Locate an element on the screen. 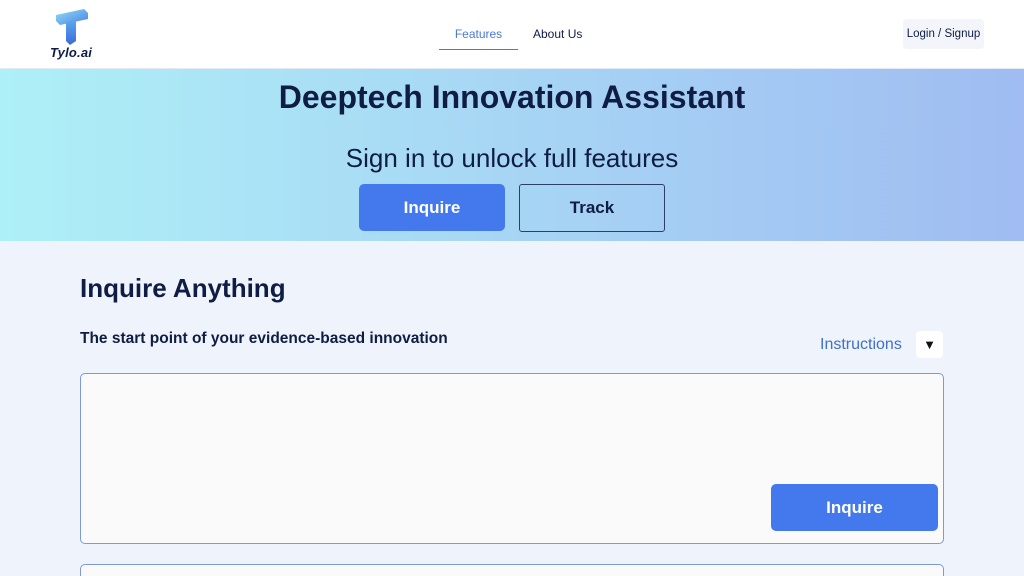  main-nav: Features About Us is located at coordinates (510, 34).